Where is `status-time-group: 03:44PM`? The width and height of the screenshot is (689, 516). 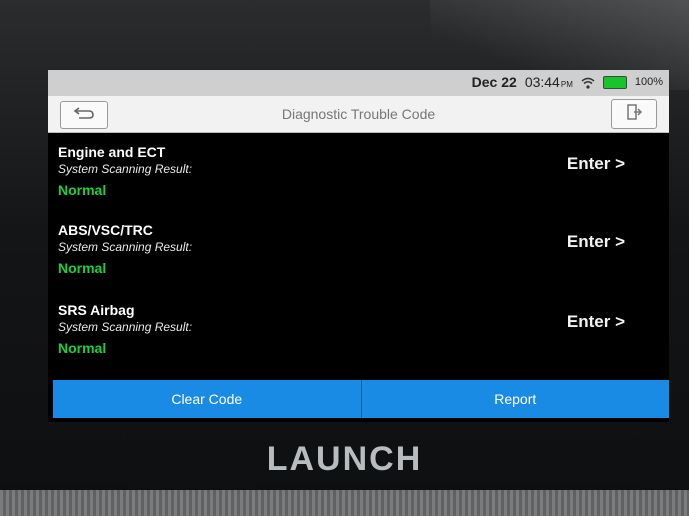
status-time-group: 03:44PM is located at coordinates (549, 82).